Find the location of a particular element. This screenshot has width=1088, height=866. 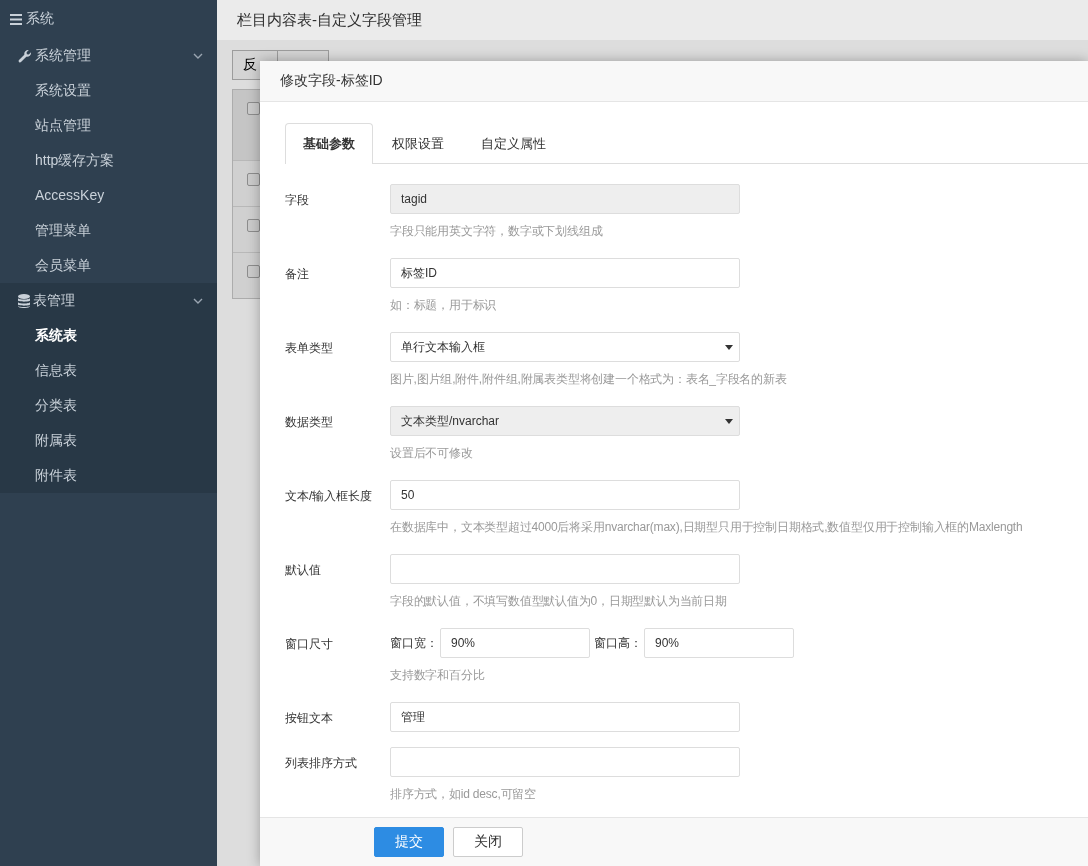

dialog-title: 修改字段-标签ID is located at coordinates (331, 81).